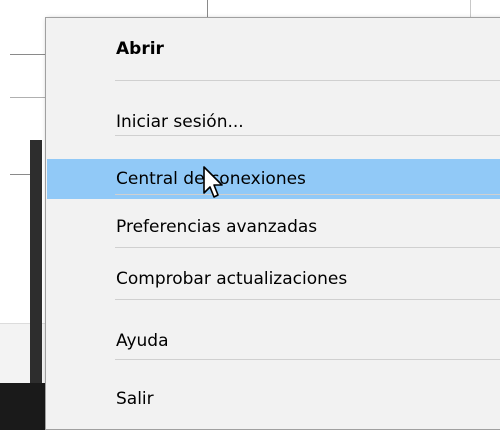  I want to click on menu-item-central-de-conexiones: Central de conexiones, so click(273, 179).